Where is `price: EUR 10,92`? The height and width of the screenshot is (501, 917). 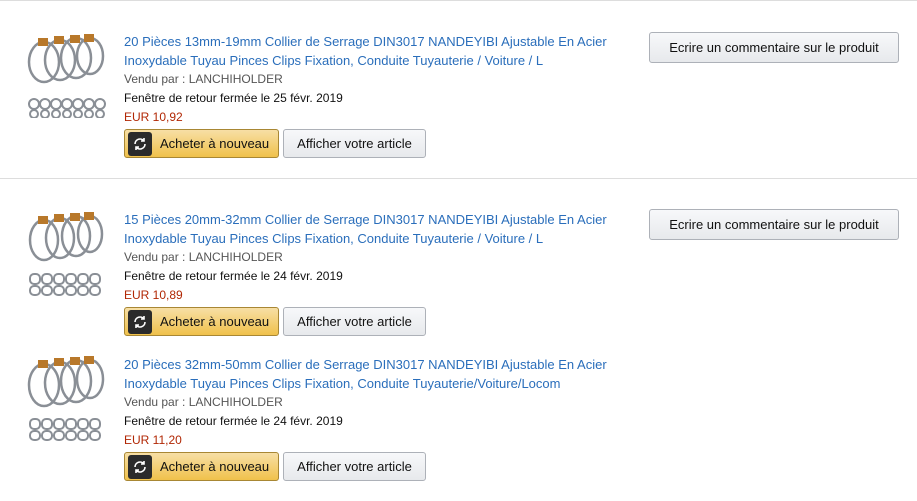
price: EUR 10,92 is located at coordinates (153, 117).